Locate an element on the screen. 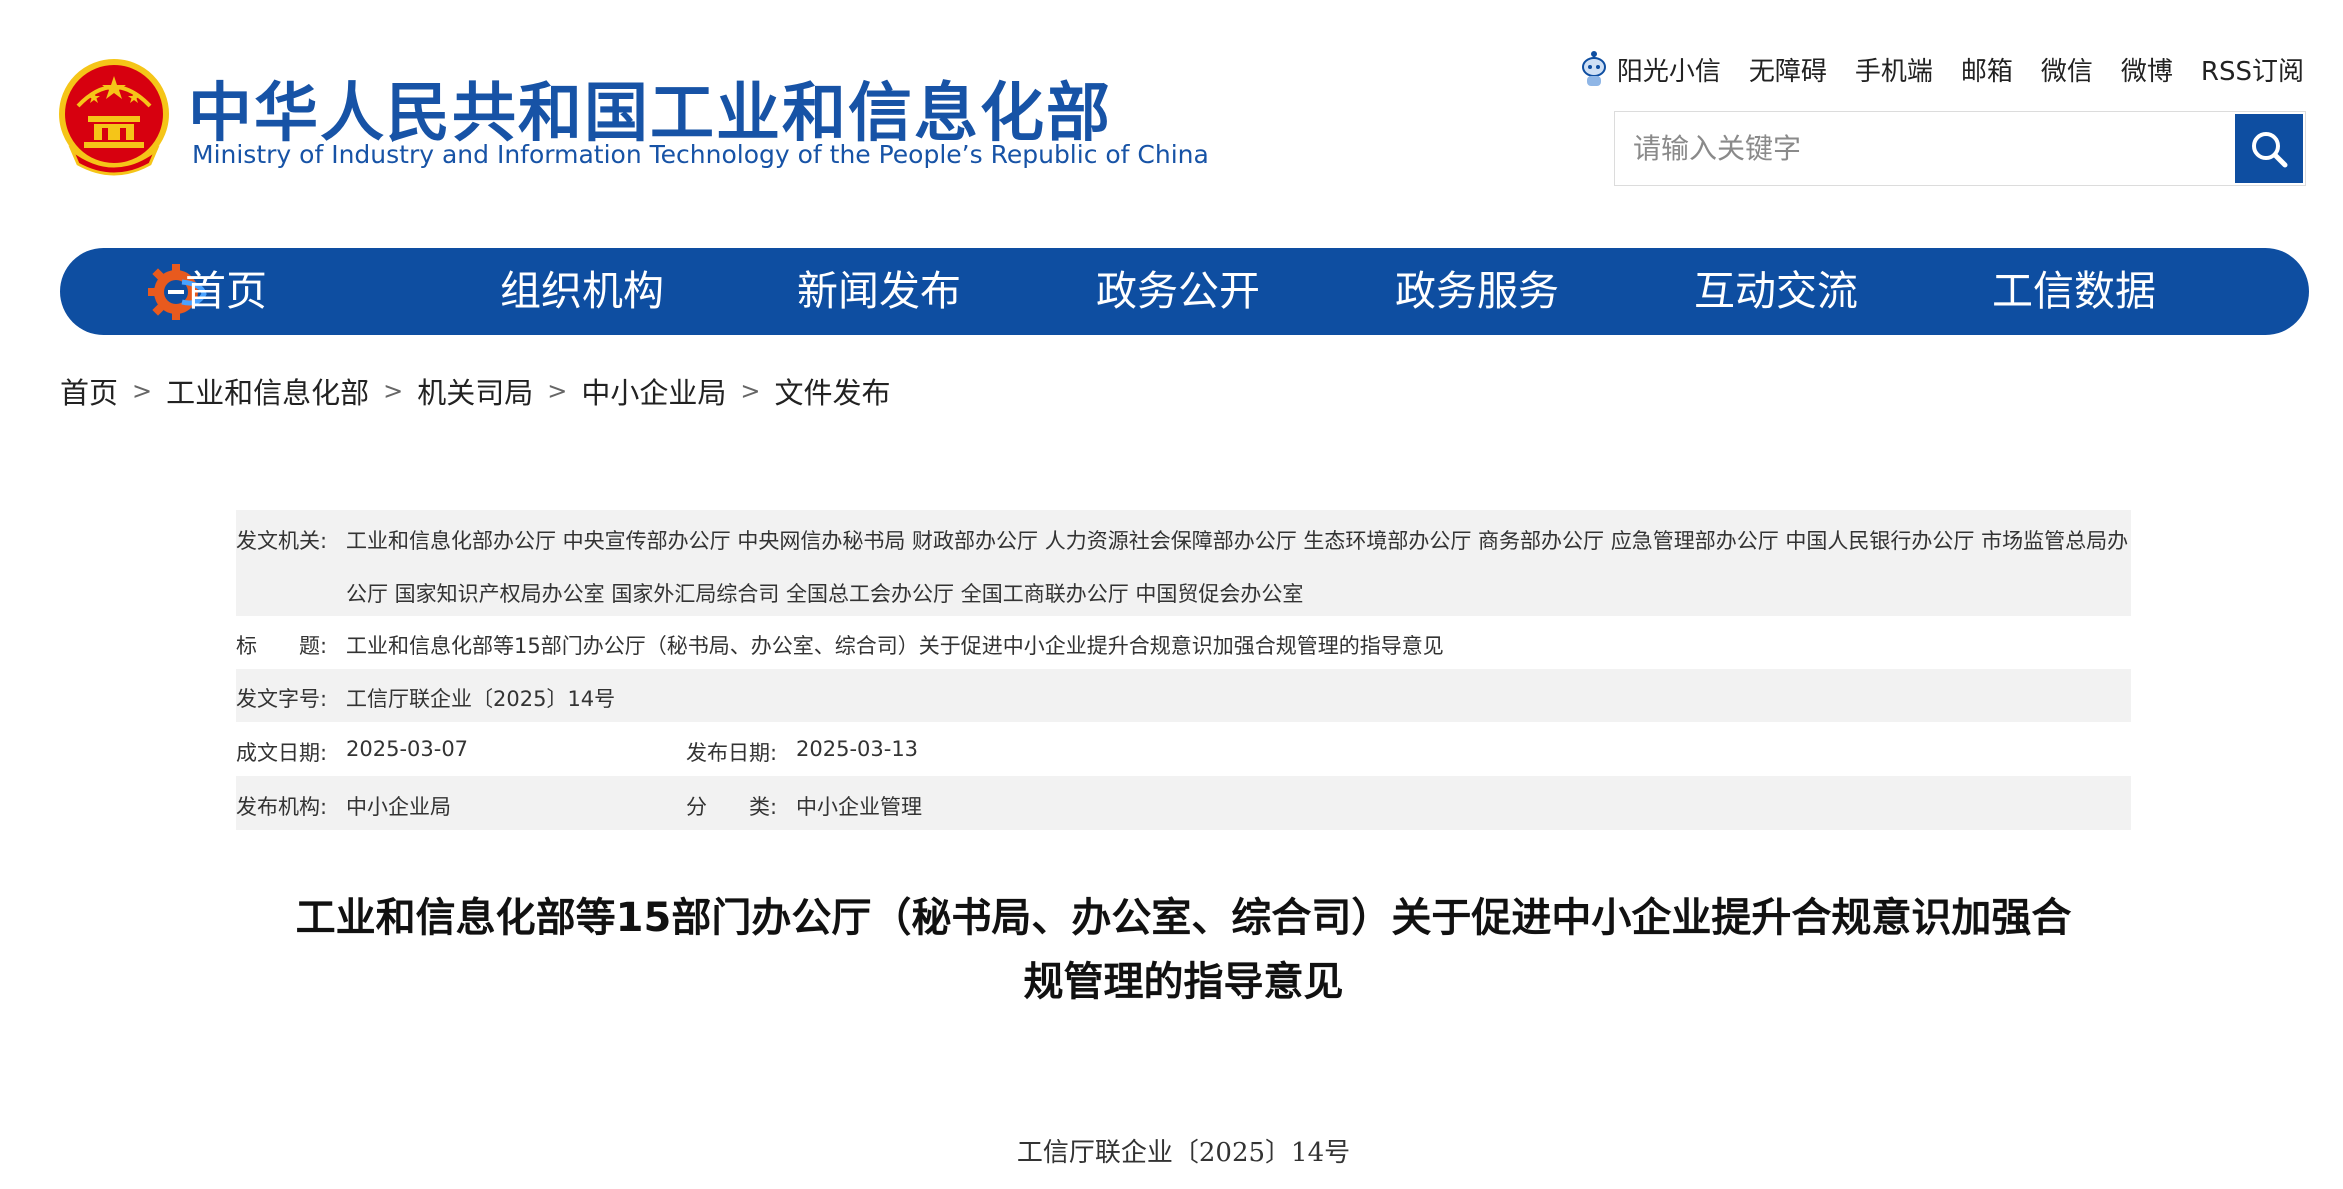 This screenshot has height=1189, width=2343. national-emblem-icon is located at coordinates (114, 118).